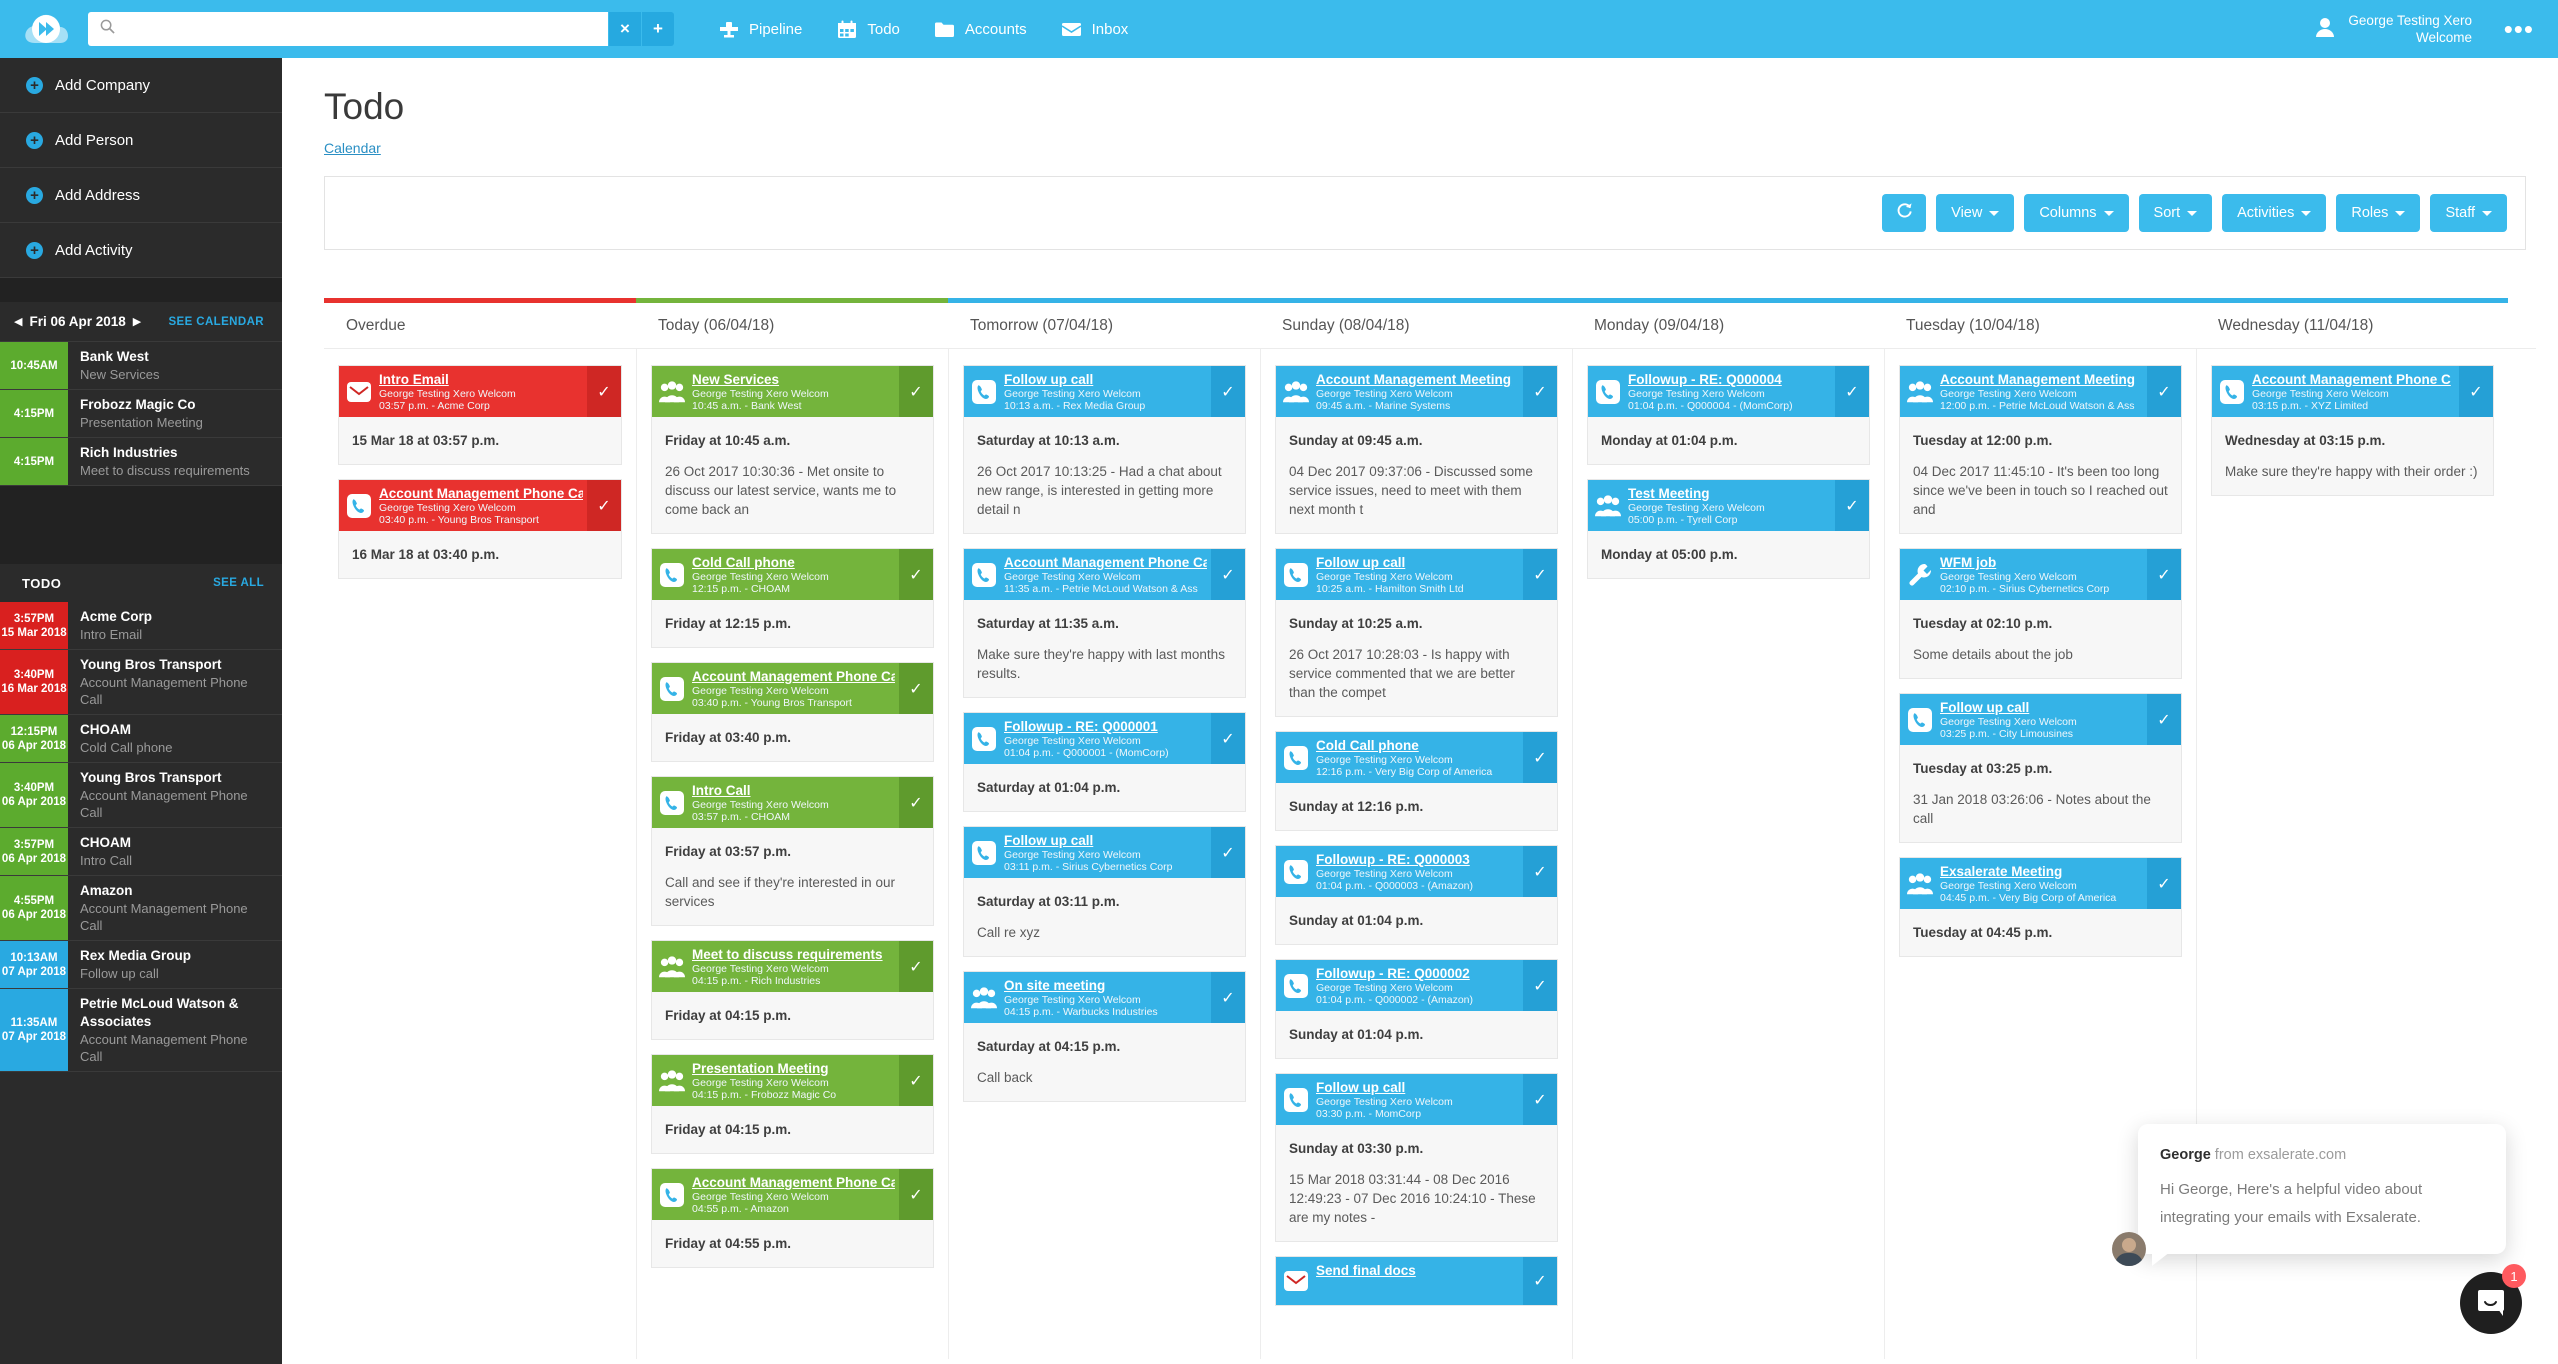 The width and height of the screenshot is (2558, 1364). I want to click on nav-item-todo: Todo, so click(868, 29).